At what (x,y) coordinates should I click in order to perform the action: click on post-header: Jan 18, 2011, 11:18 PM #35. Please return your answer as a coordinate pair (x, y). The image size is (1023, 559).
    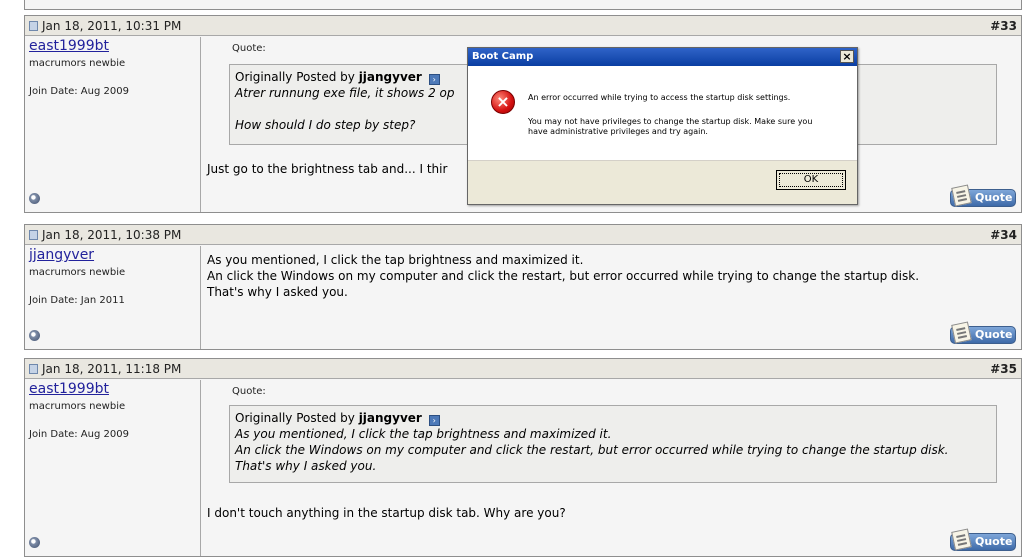
    Looking at the image, I should click on (523, 369).